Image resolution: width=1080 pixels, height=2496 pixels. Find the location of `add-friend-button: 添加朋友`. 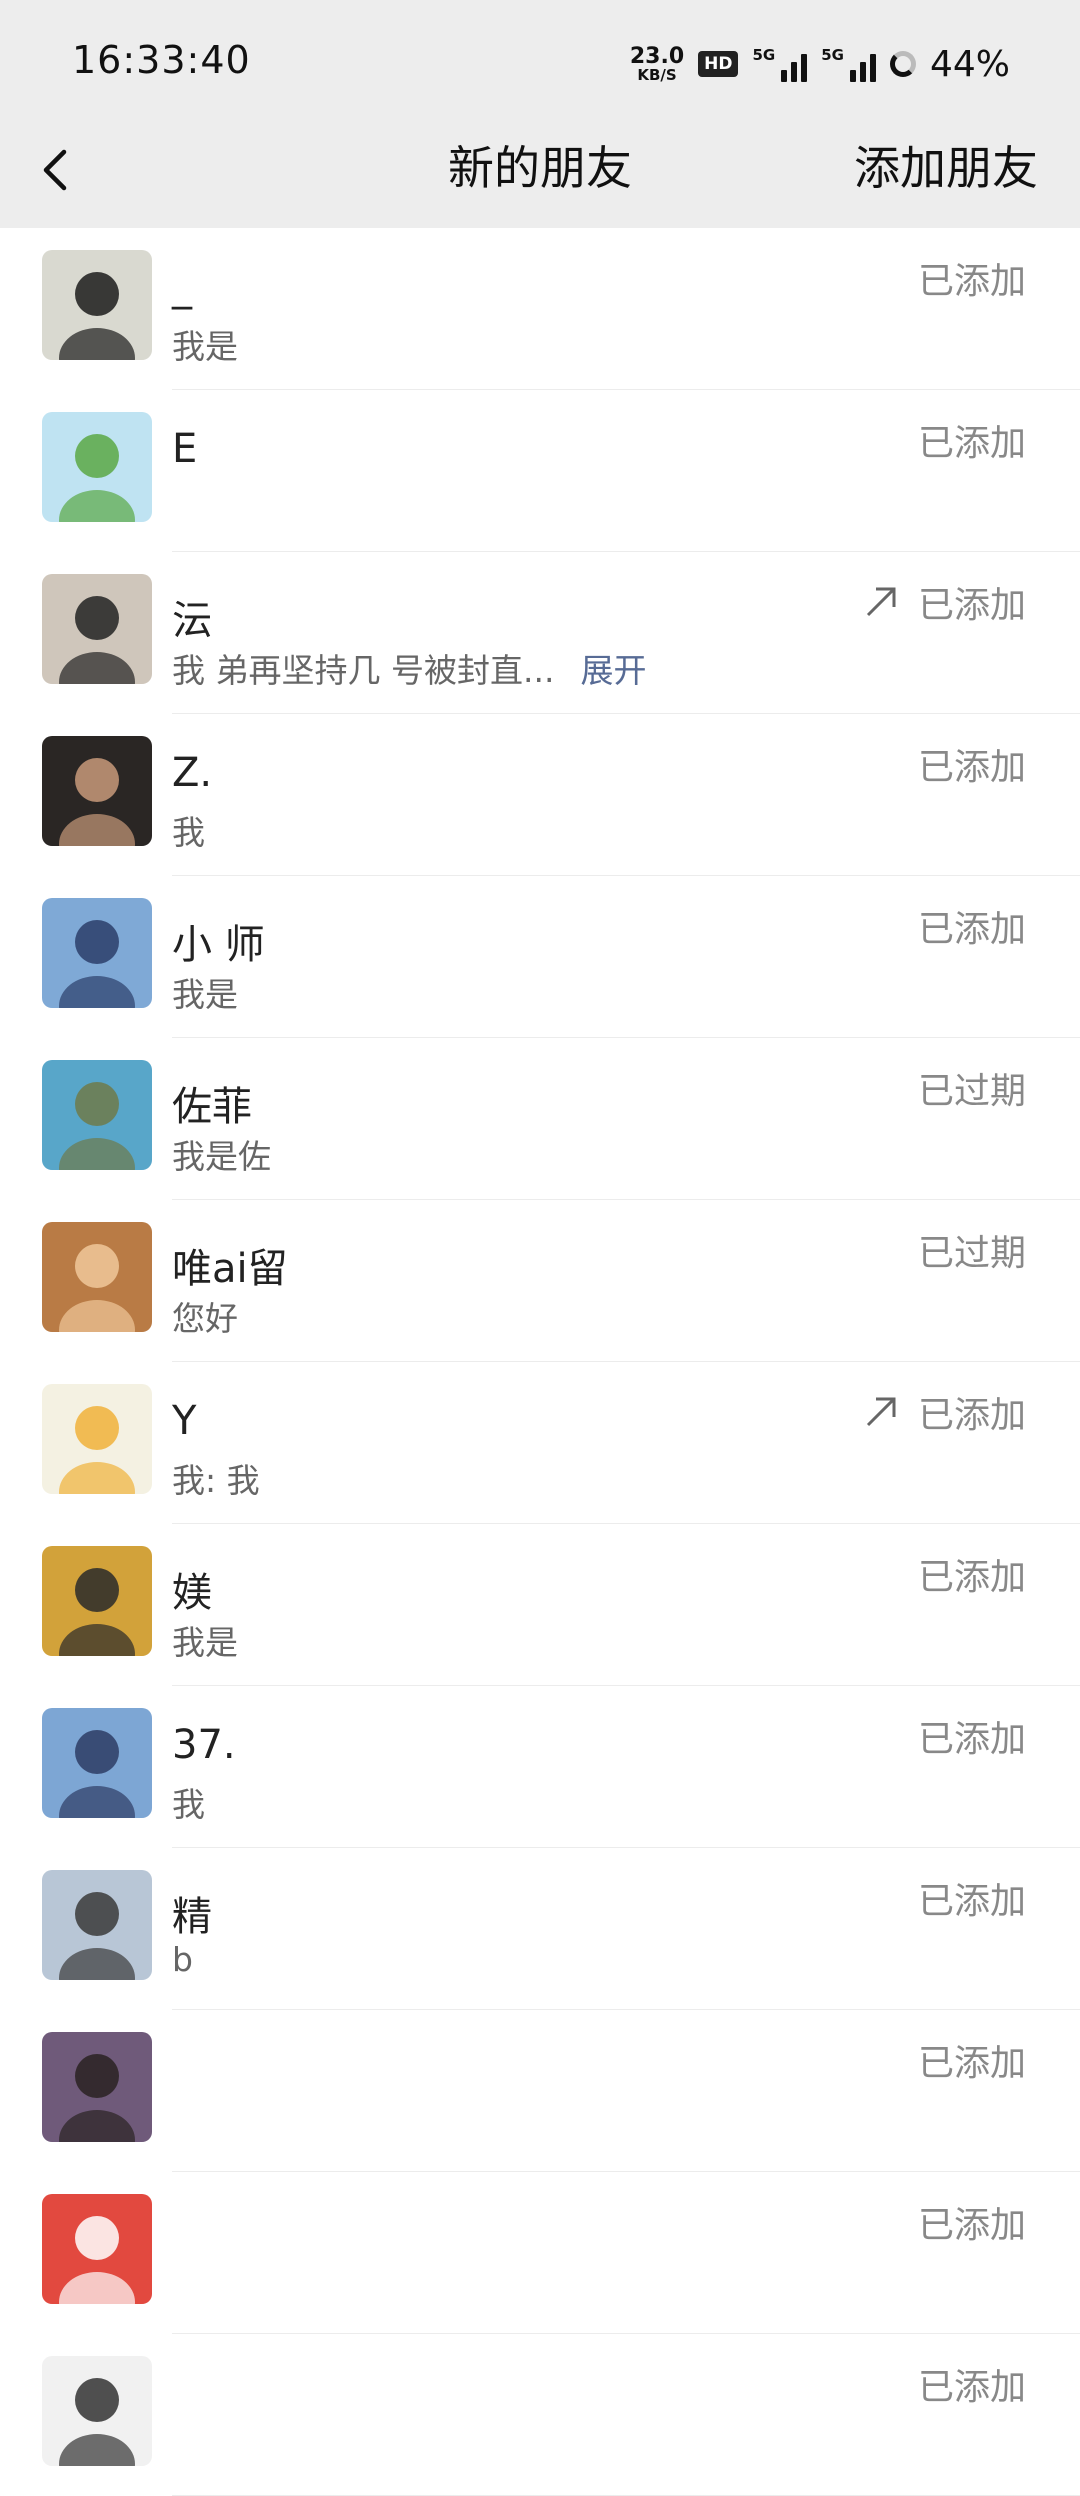

add-friend-button: 添加朋友 is located at coordinates (946, 165).